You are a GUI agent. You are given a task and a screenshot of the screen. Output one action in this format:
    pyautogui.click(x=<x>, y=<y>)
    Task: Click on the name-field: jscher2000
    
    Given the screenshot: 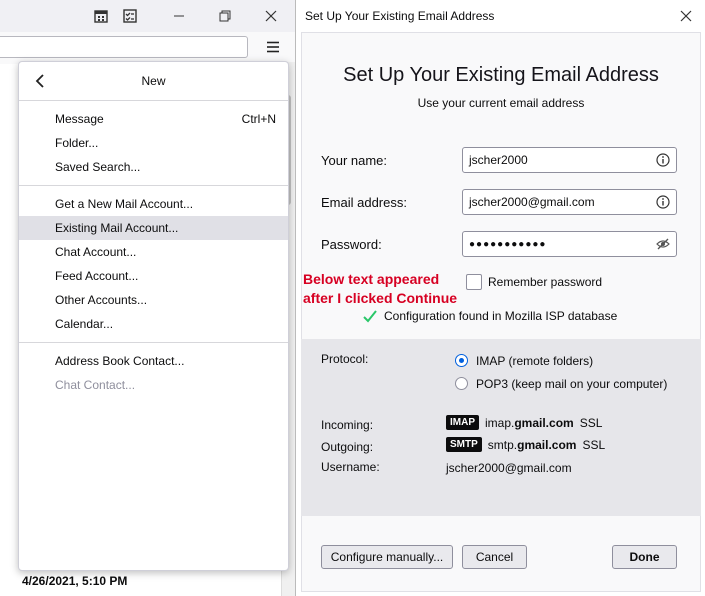 What is the action you would take?
    pyautogui.click(x=569, y=160)
    